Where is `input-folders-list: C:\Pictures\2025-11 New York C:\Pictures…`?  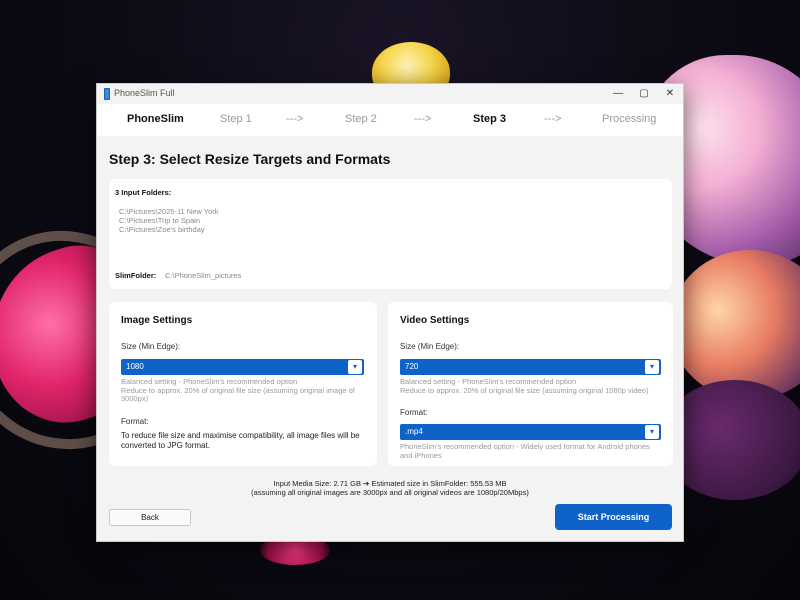 input-folders-list: C:\Pictures\2025-11 New York C:\Pictures… is located at coordinates (169, 220).